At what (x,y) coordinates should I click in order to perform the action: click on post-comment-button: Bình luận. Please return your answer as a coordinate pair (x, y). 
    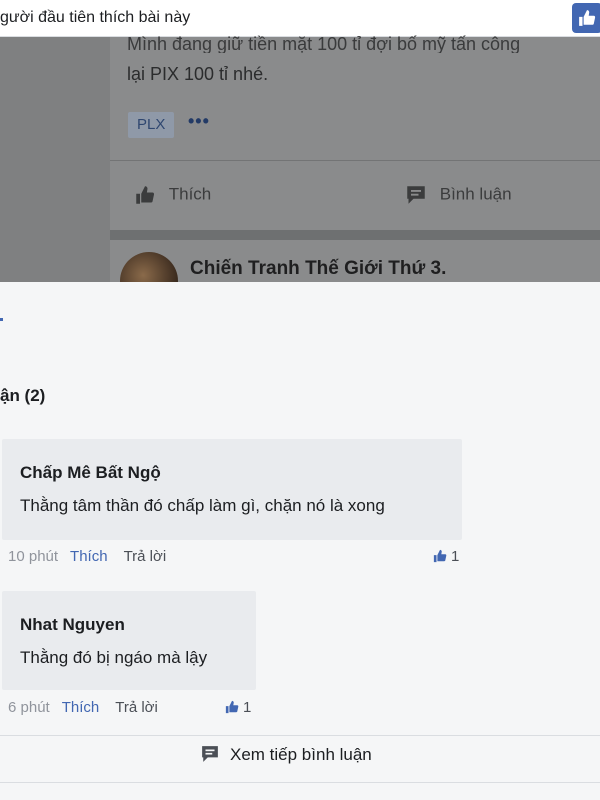
    Looking at the image, I should click on (458, 197).